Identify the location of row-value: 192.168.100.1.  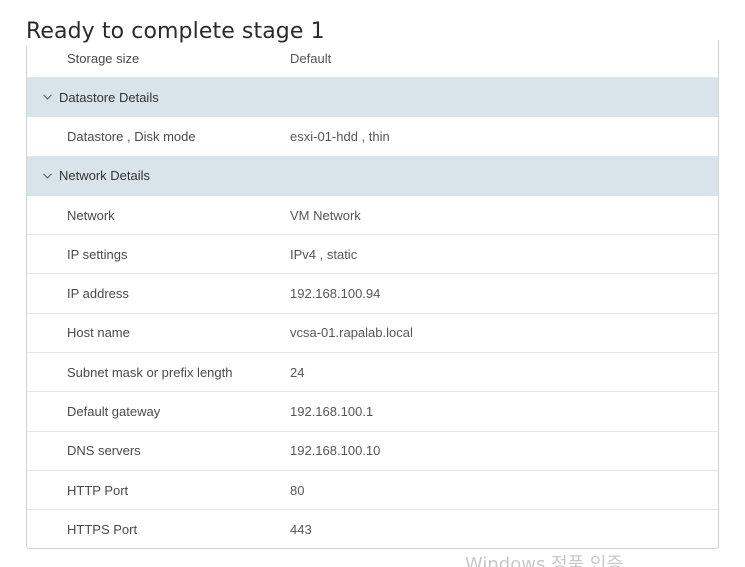
(332, 412).